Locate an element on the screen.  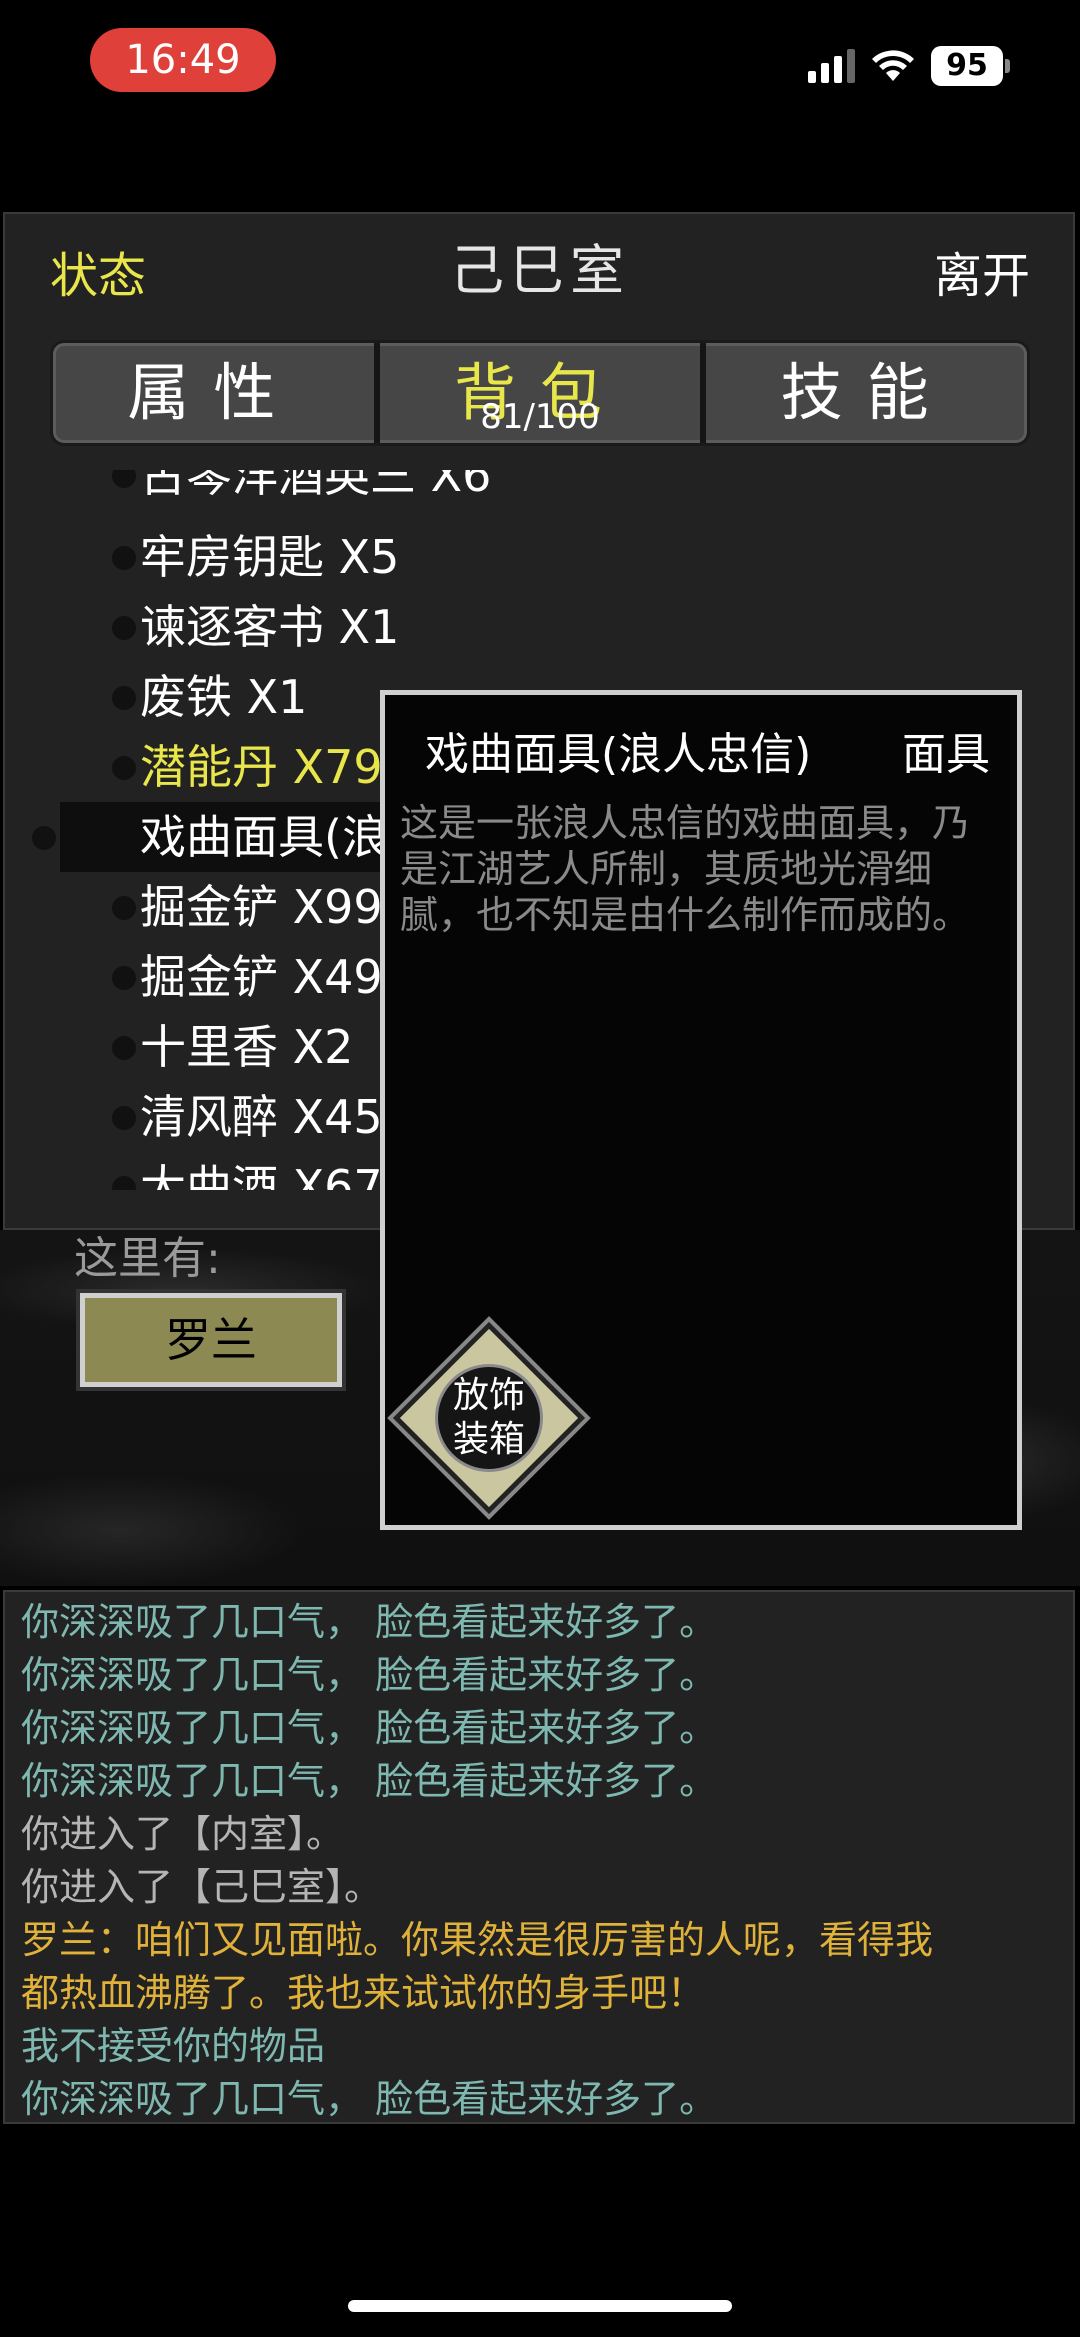
status-icons: 95 is located at coordinates (909, 66).